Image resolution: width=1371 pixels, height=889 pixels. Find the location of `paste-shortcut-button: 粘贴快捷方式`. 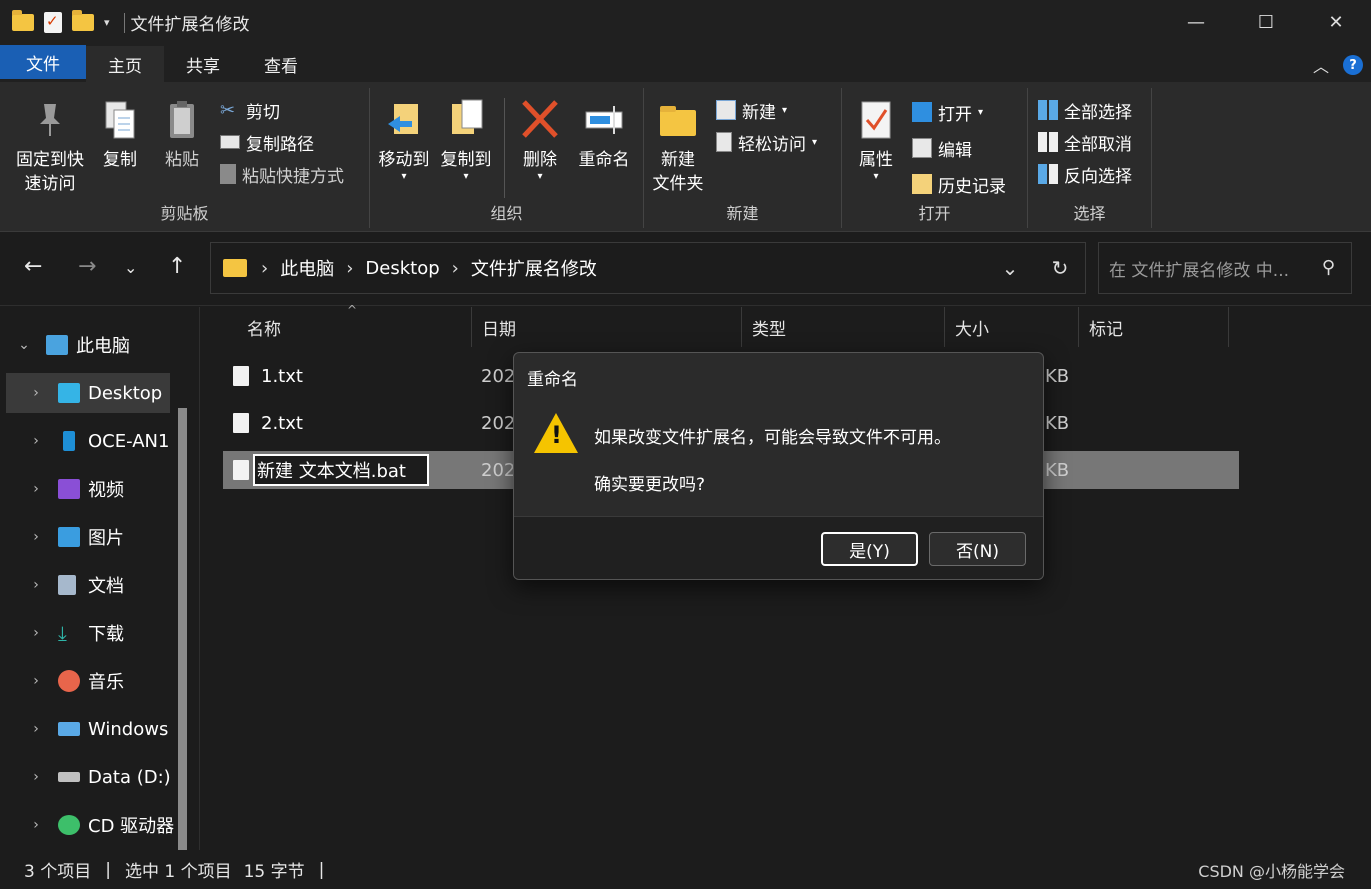

paste-shortcut-button: 粘贴快捷方式 is located at coordinates (282, 174).